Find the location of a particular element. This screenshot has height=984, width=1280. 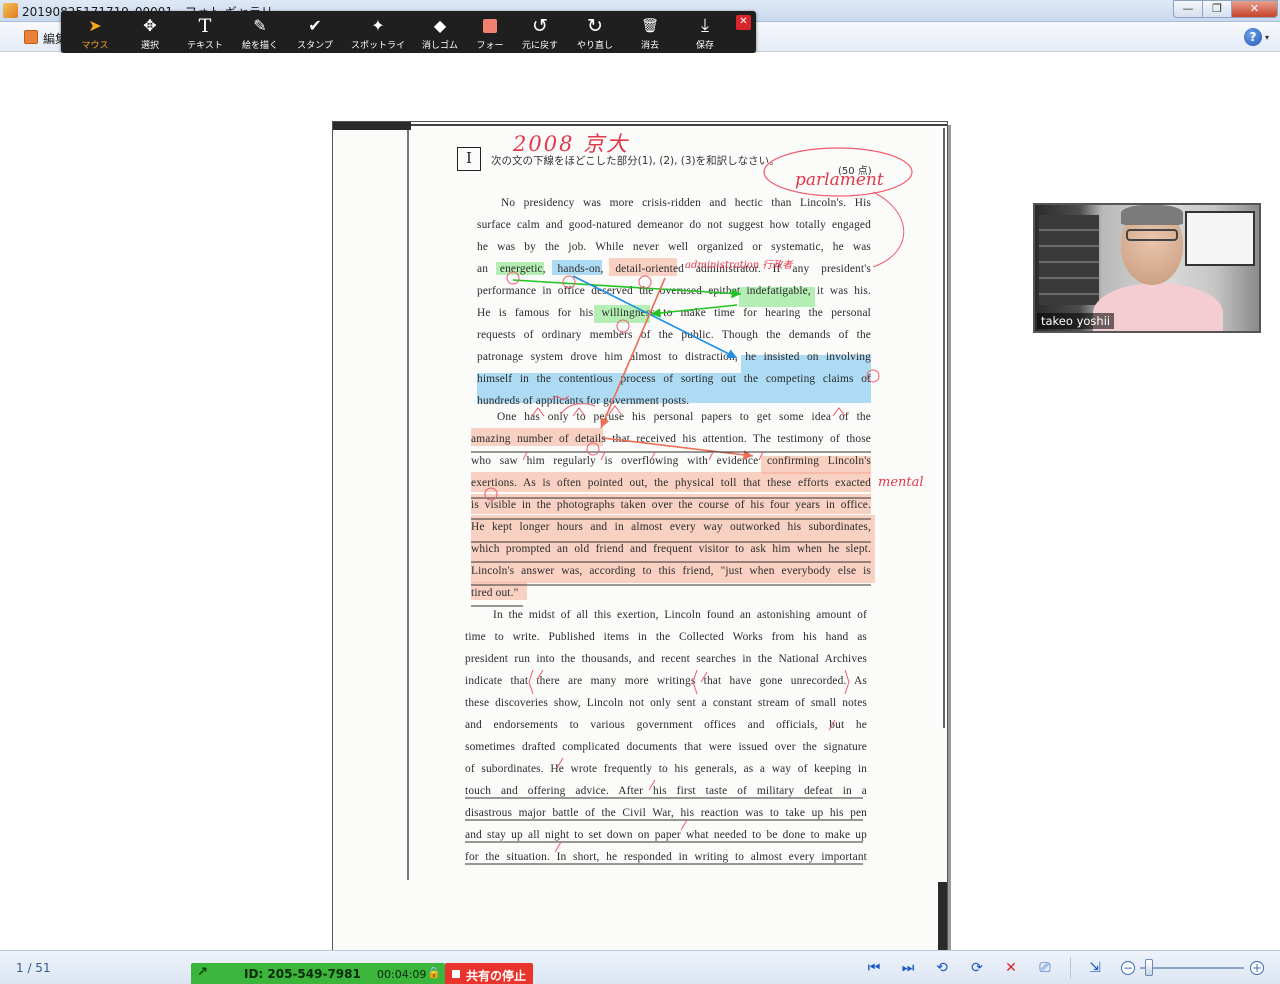

edit-icon is located at coordinates (31, 37).